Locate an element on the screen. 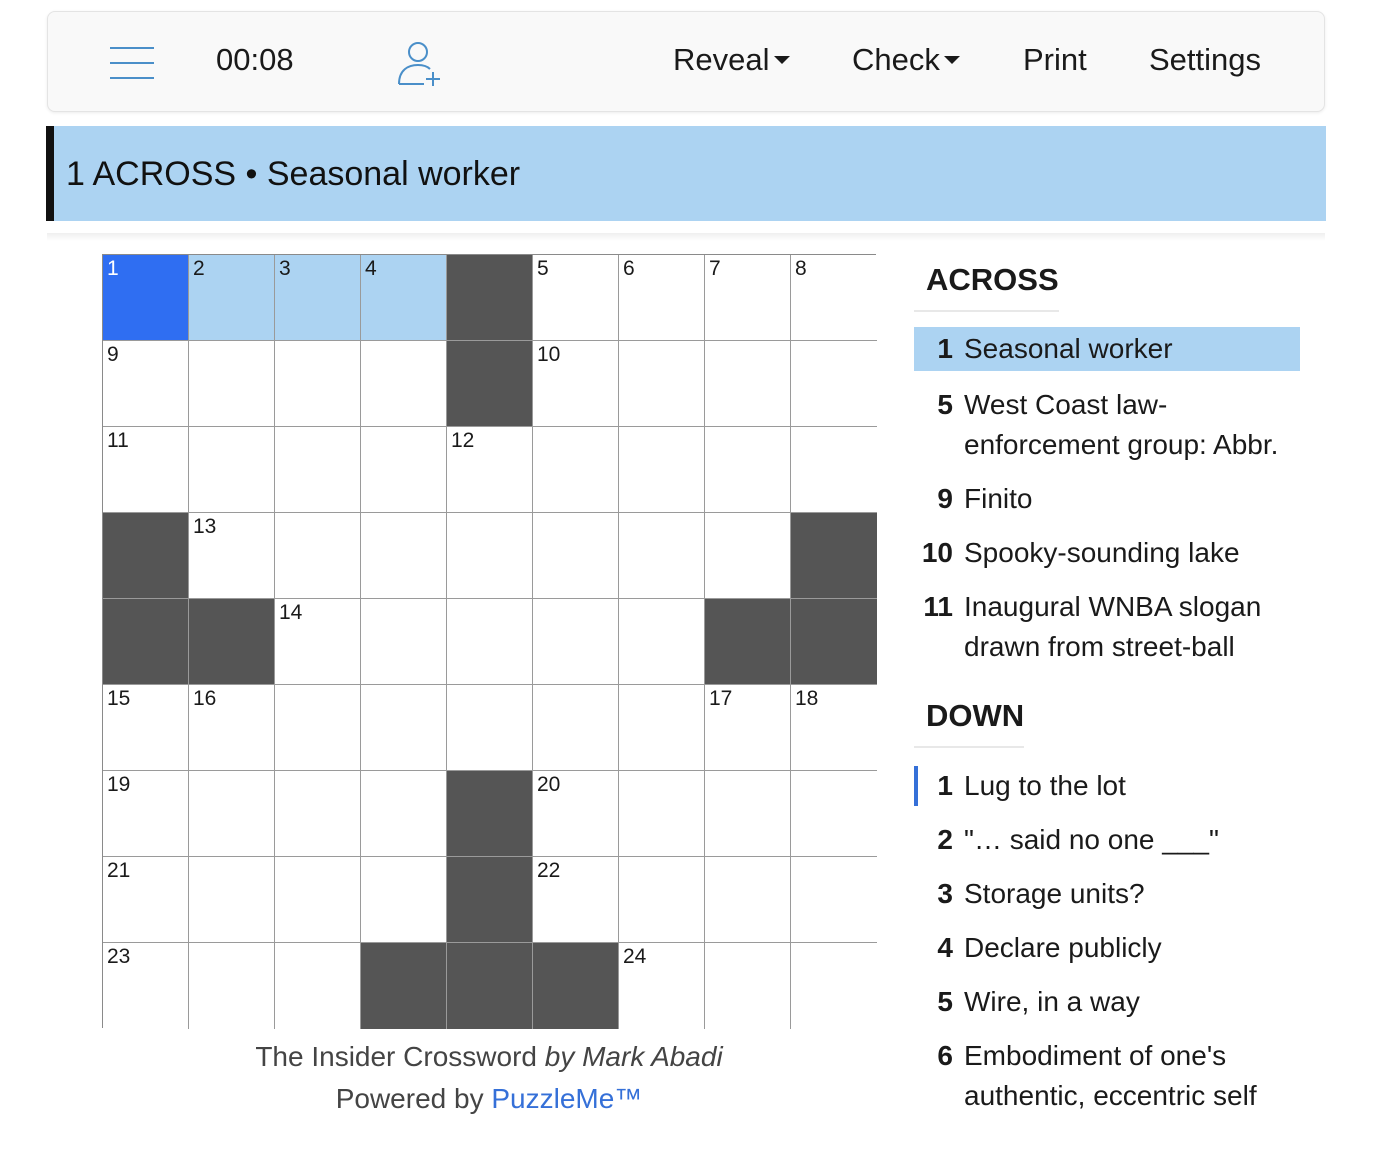 This screenshot has height=1154, width=1376. down-clue-2: 2 "… said no one ___" is located at coordinates (1107, 845).